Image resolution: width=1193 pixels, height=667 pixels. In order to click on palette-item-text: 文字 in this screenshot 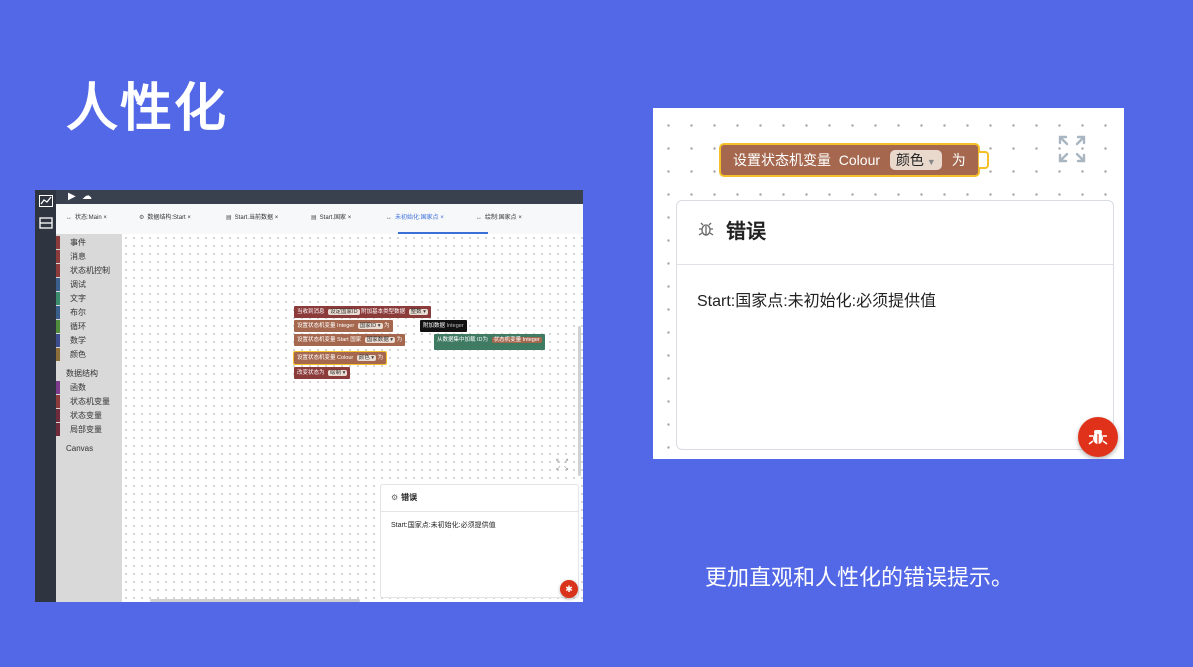, I will do `click(89, 298)`.